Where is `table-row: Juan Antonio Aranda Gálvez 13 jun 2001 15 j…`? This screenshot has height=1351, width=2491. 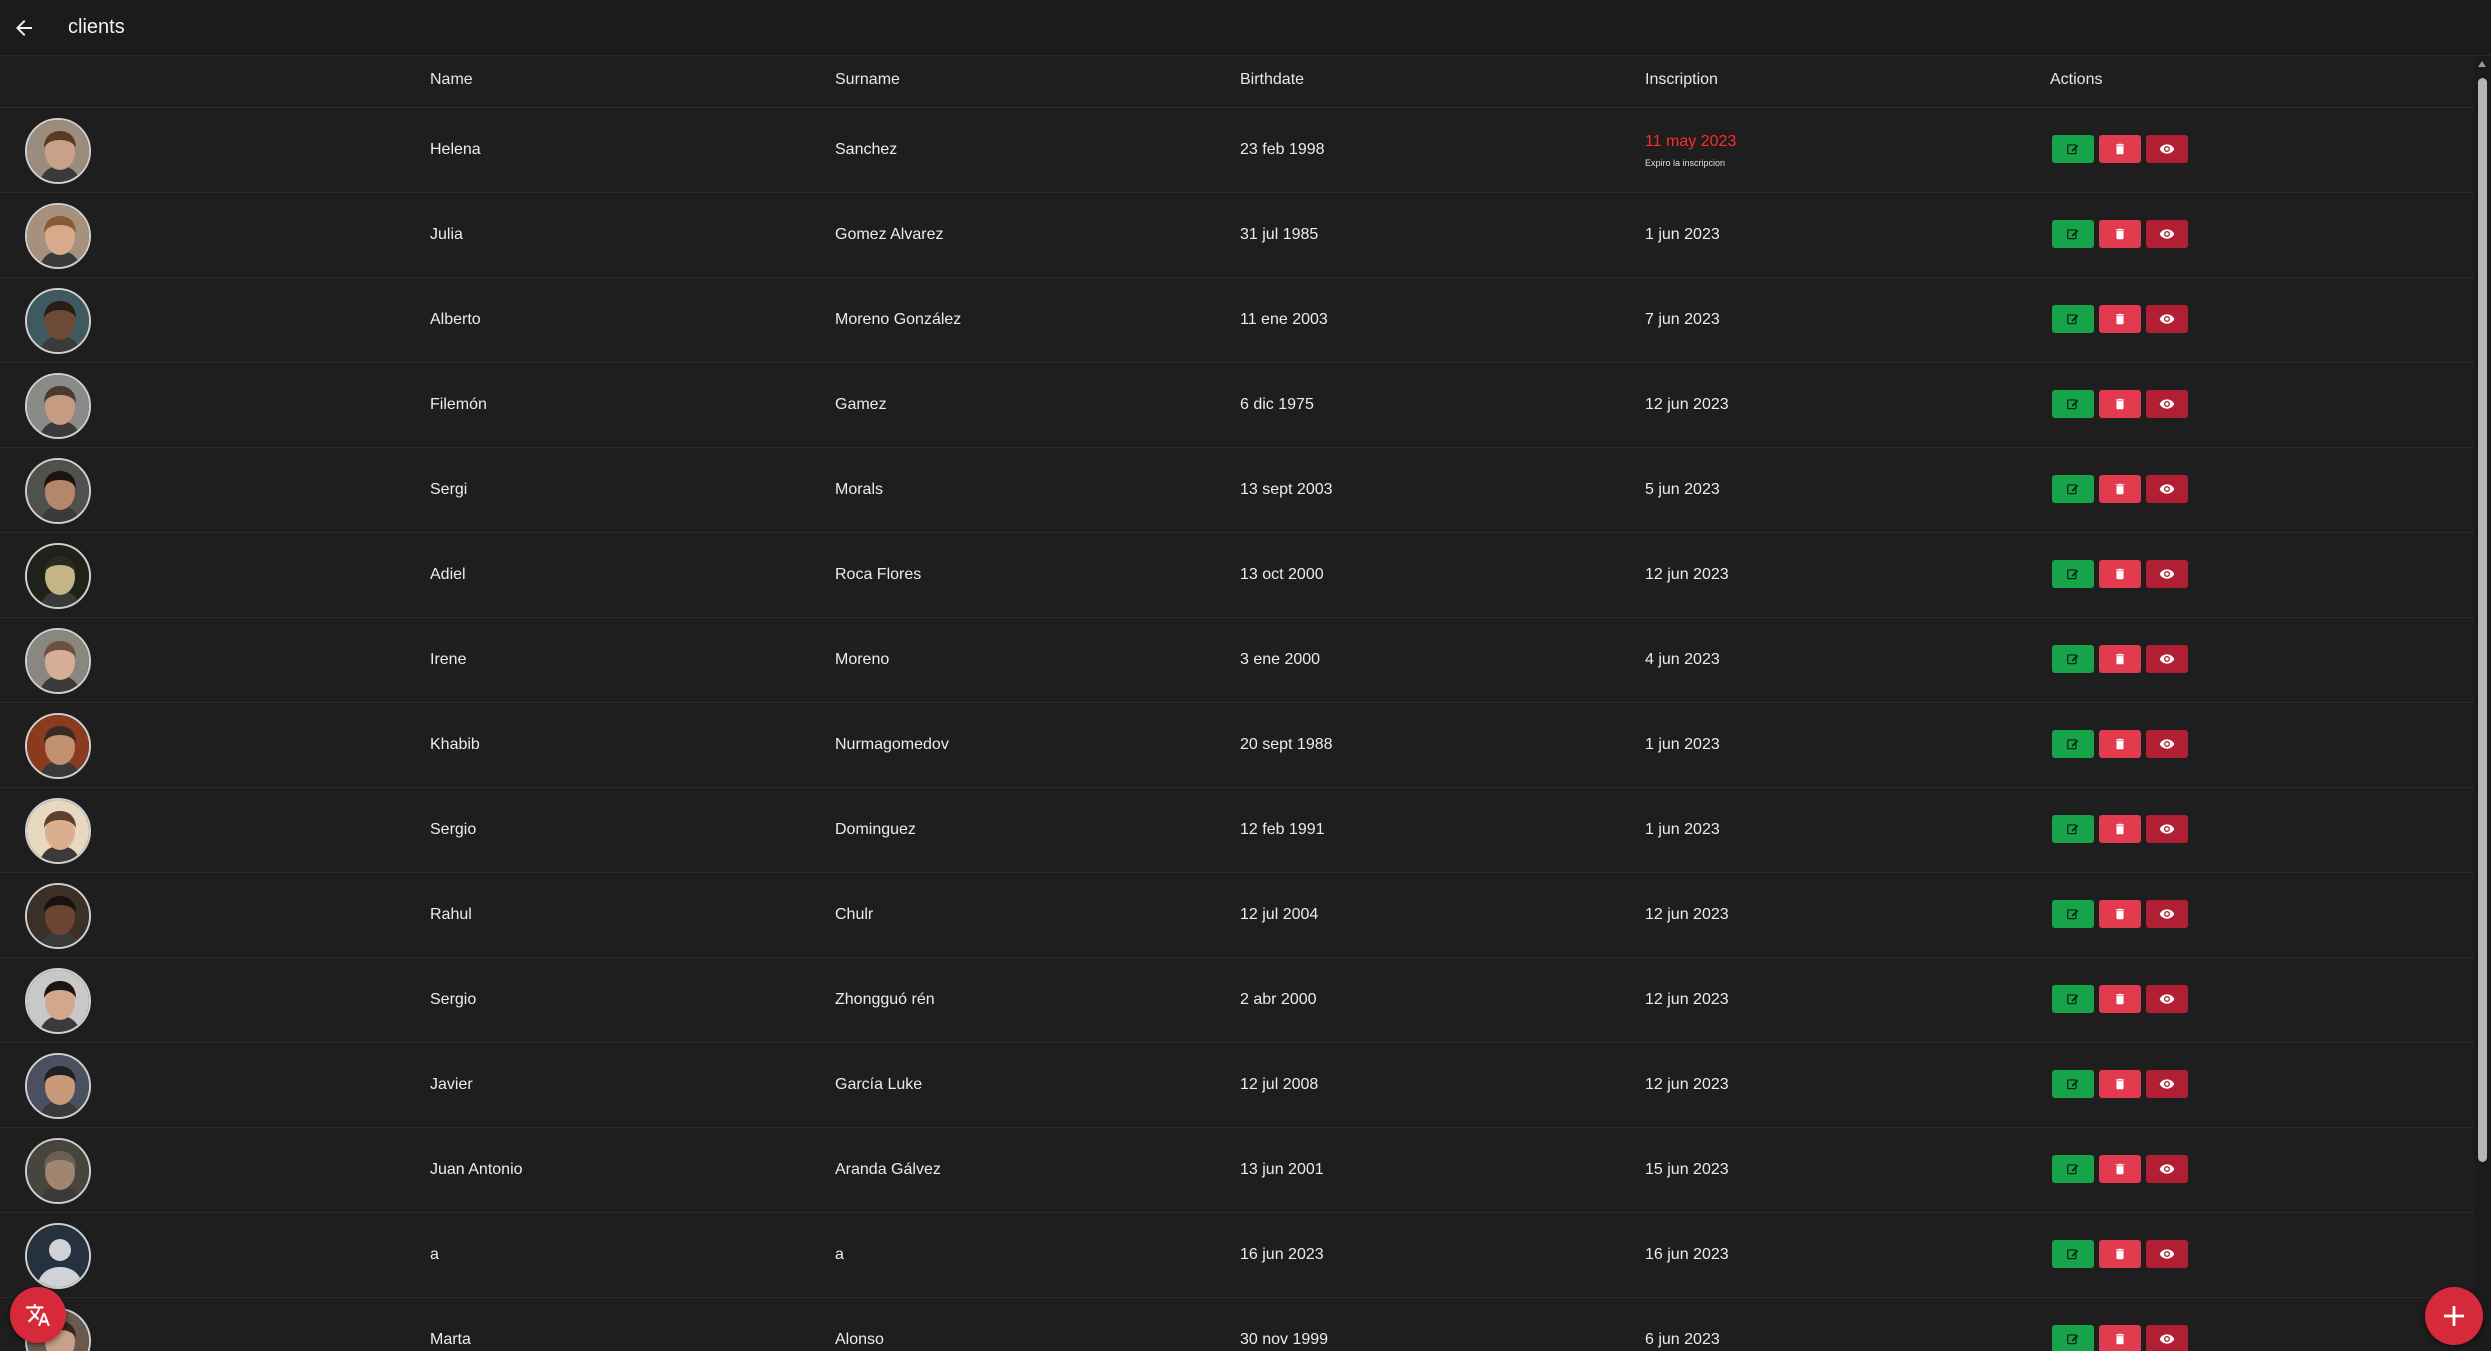
table-row: Juan Antonio Aranda Gálvez 13 jun 2001 15 j… is located at coordinates (1237, 1170).